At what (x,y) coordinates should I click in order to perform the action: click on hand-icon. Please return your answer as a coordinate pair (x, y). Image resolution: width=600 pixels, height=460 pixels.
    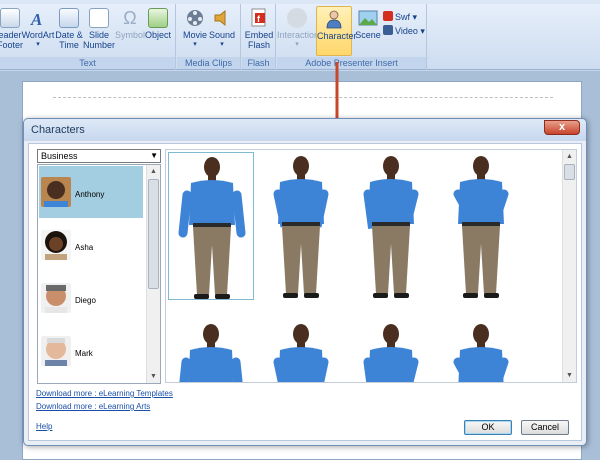
    Looking at the image, I should click on (297, 18).